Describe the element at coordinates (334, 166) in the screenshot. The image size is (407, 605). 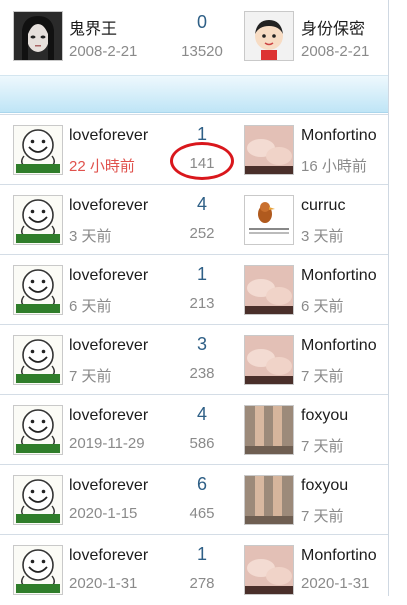
I see `last-post-time: 16 小時前` at that location.